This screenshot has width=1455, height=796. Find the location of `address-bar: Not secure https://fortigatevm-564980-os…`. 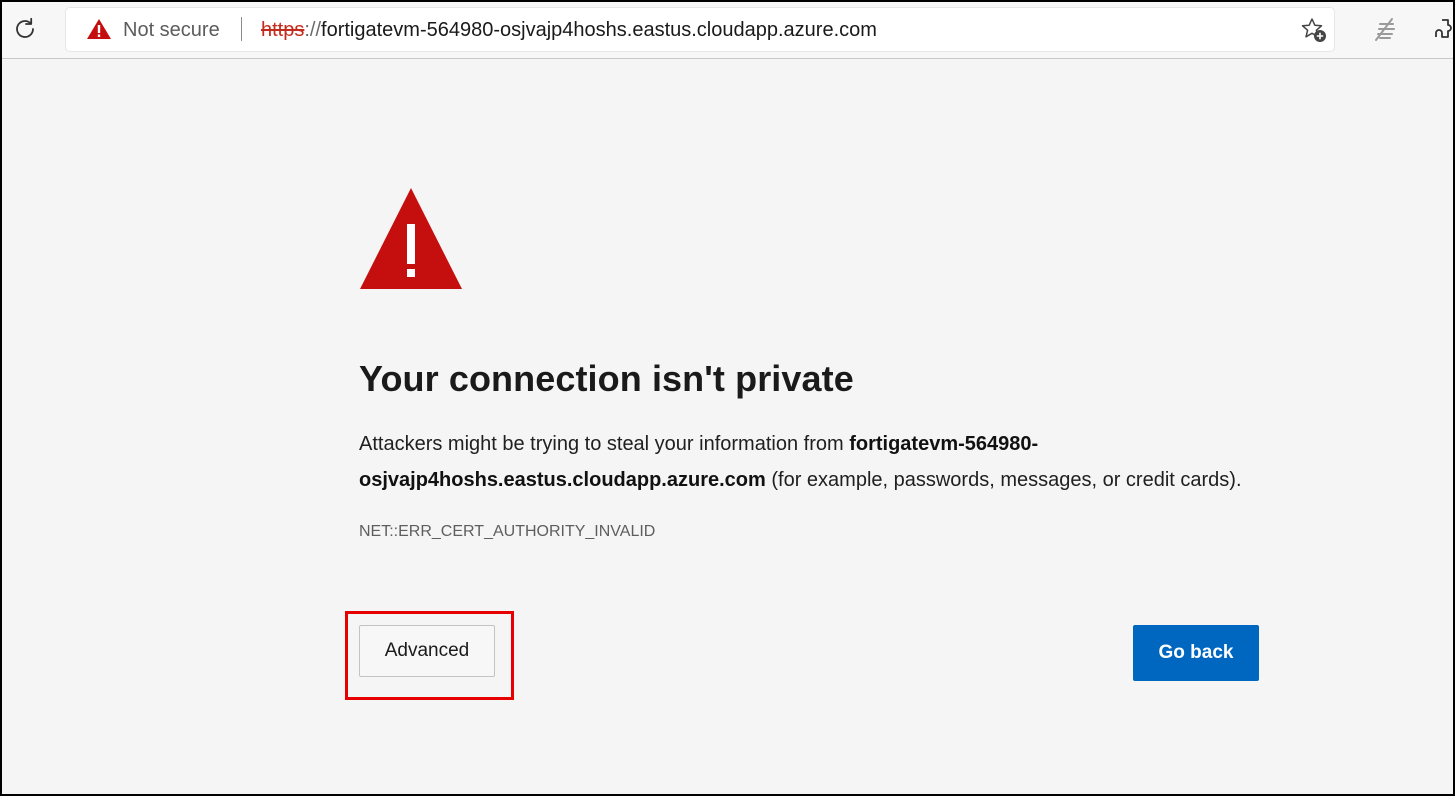

address-bar: Not secure https://fortigatevm-564980-os… is located at coordinates (700, 29).